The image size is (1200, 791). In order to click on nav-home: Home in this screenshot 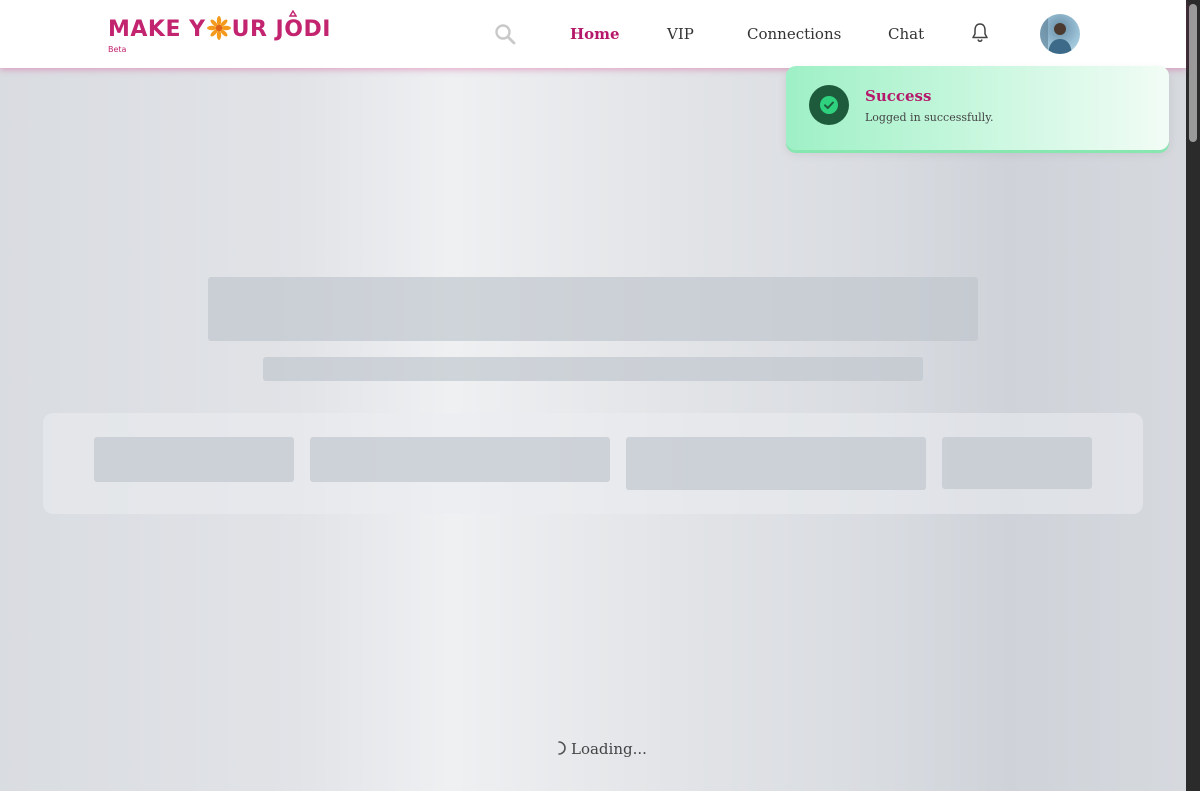, I will do `click(595, 34)`.